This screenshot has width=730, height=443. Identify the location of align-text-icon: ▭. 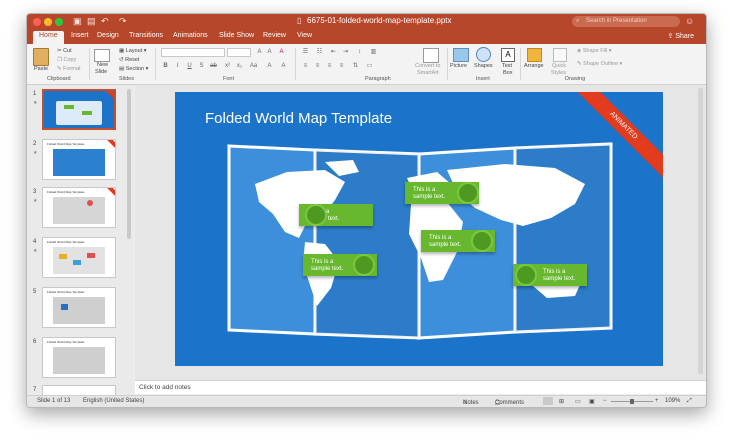
(369, 66).